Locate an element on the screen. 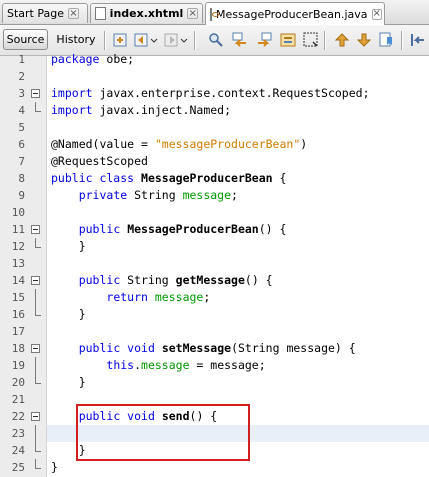  code-line: 16 } is located at coordinates (214, 314).